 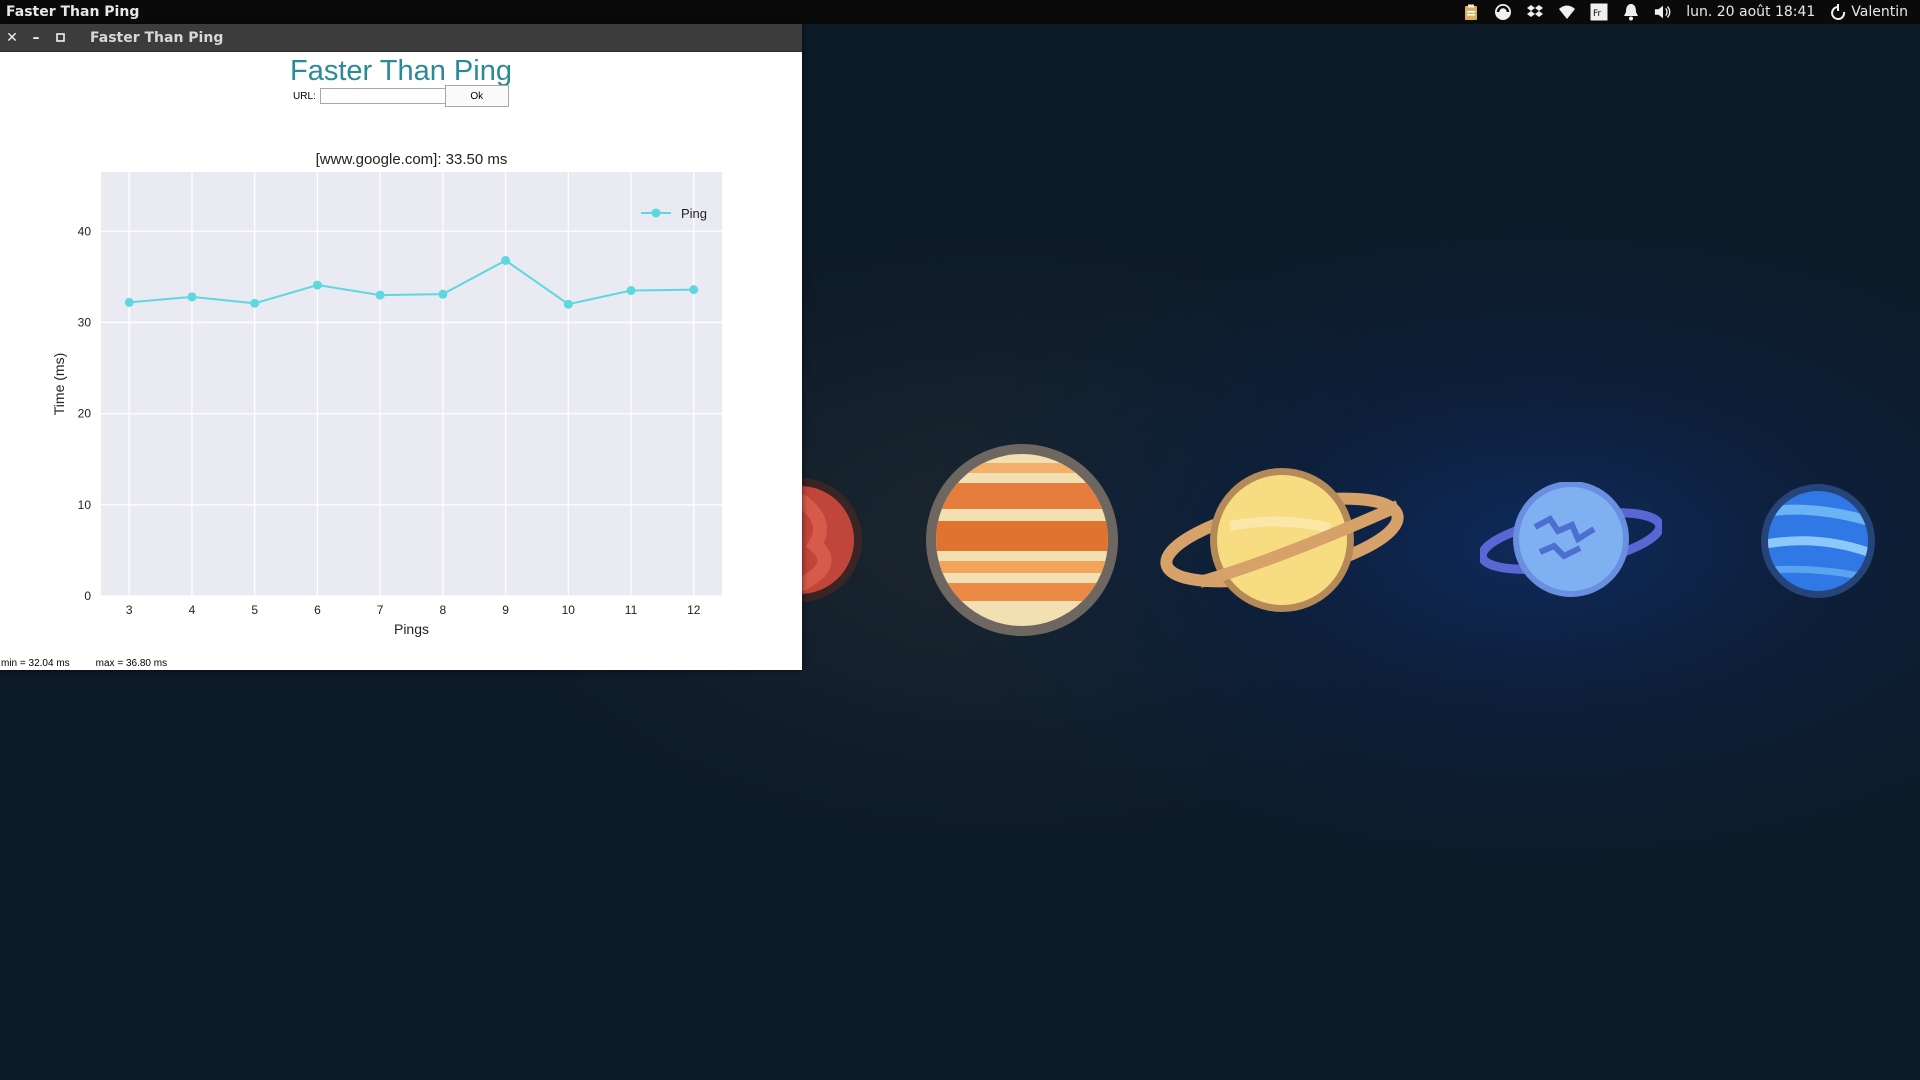 What do you see at coordinates (443, 610) in the screenshot?
I see `x-tick-label: 8` at bounding box center [443, 610].